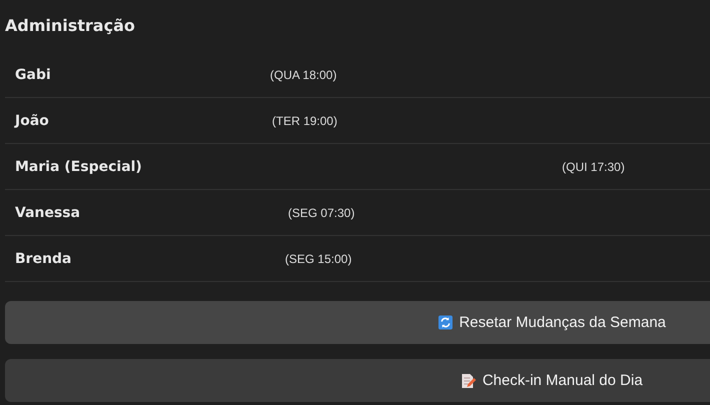  What do you see at coordinates (70, 25) in the screenshot?
I see `section-title: Administração` at bounding box center [70, 25].